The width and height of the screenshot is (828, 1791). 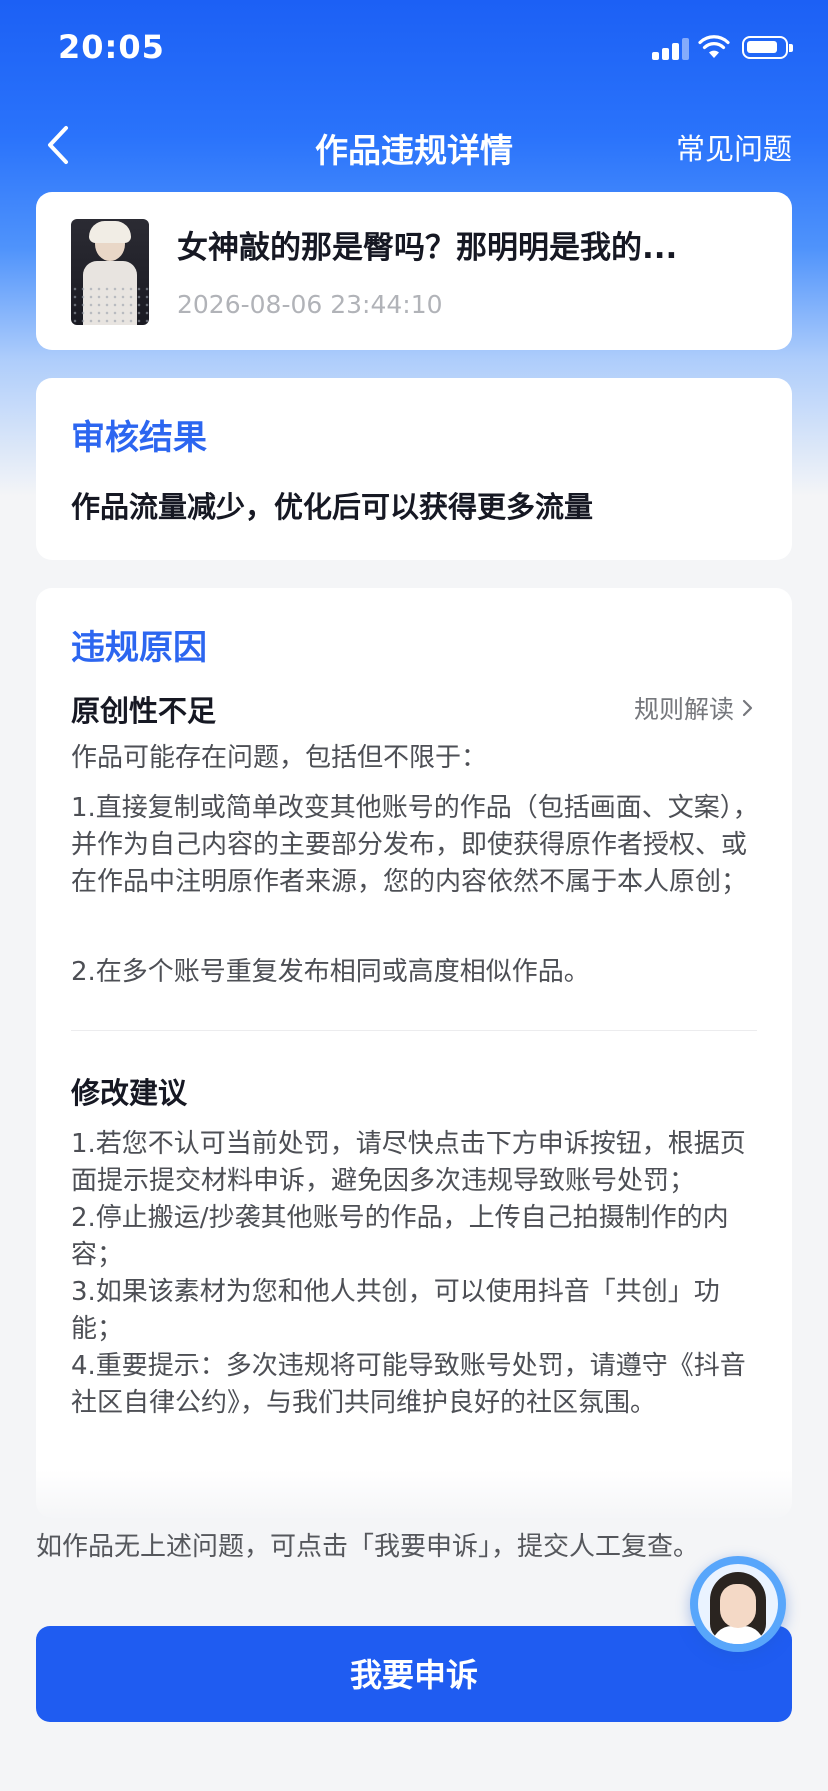 What do you see at coordinates (111, 47) in the screenshot?
I see `status-time: 20:05` at bounding box center [111, 47].